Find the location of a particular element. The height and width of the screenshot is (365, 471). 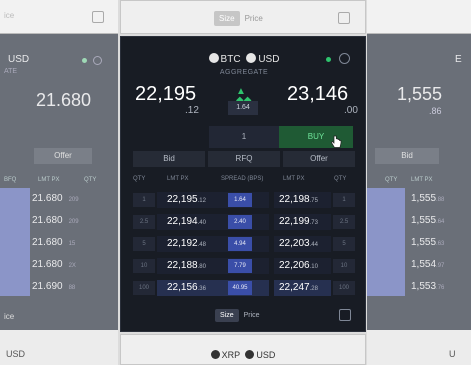

left-bottom-currency: USD is located at coordinates (16, 354).